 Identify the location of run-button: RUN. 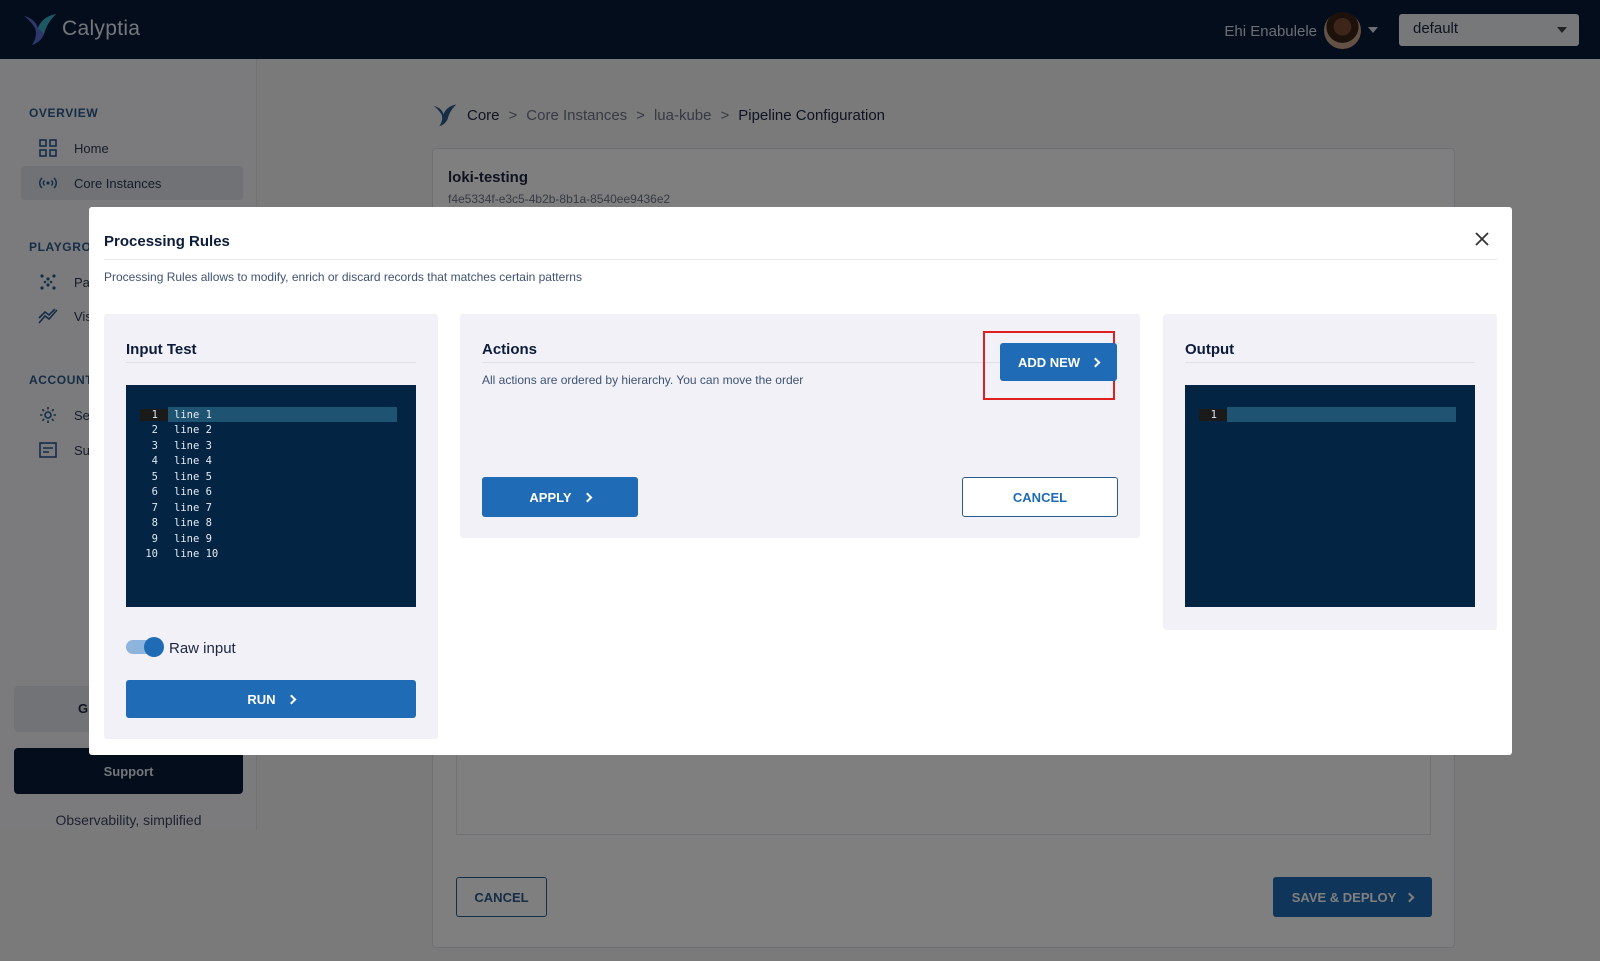
(271, 699).